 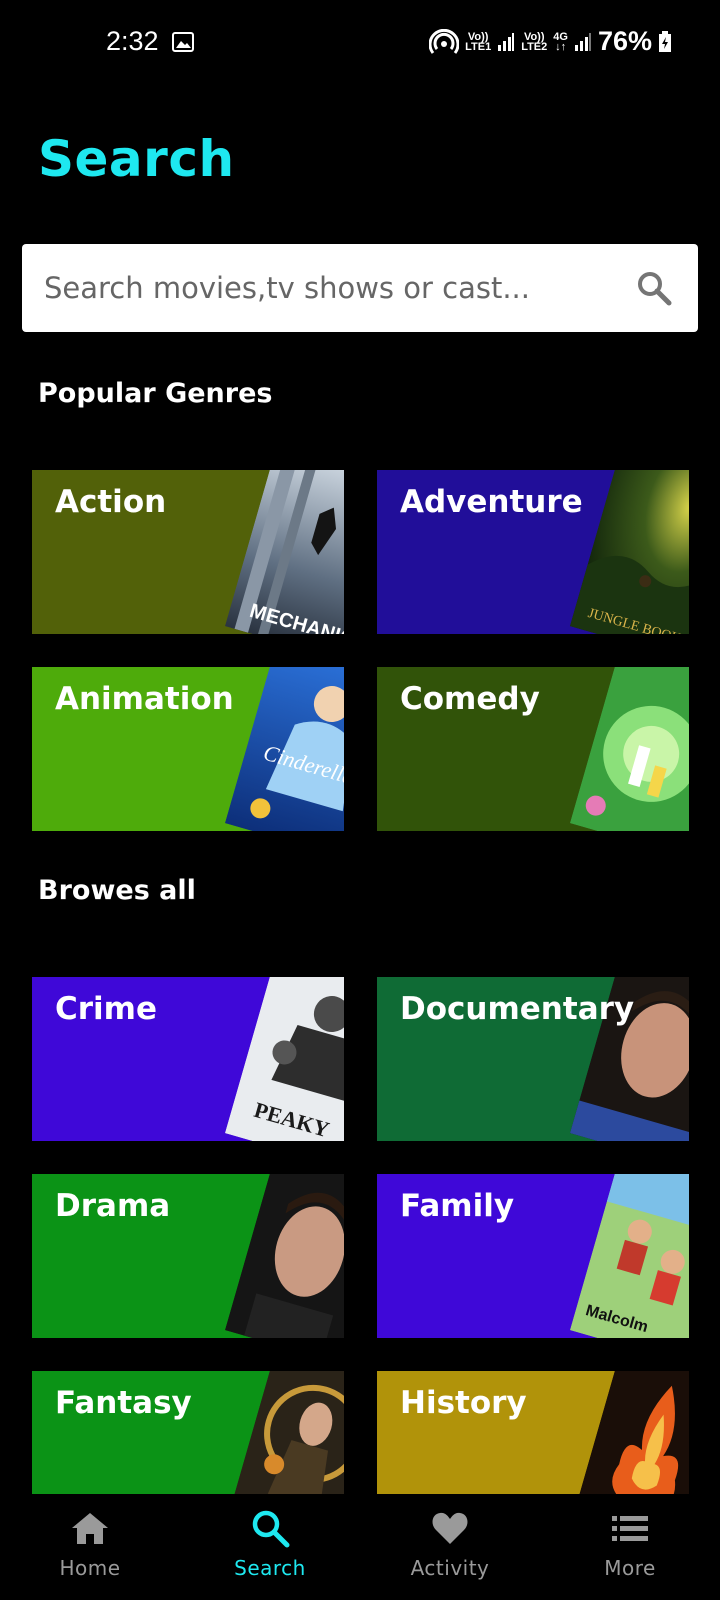 What do you see at coordinates (550, 41) in the screenshot?
I see `status-icons: Vo)) LTE1 Vo)) LTE2 4G ↓↑ 76%` at bounding box center [550, 41].